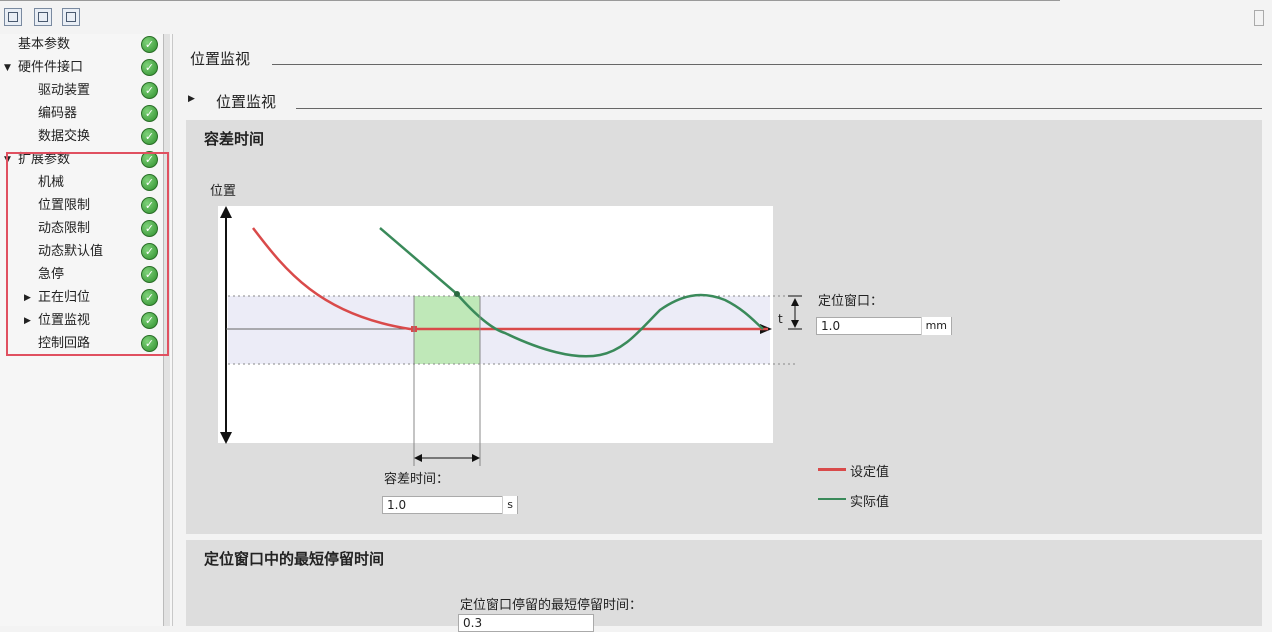 The image size is (1272, 632). I want to click on legend-setpoint-swatch, so click(832, 469).